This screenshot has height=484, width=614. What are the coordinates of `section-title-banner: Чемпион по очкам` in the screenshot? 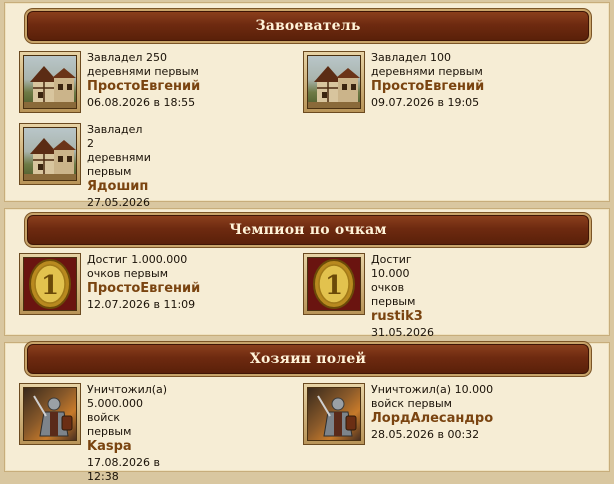 It's located at (308, 230).